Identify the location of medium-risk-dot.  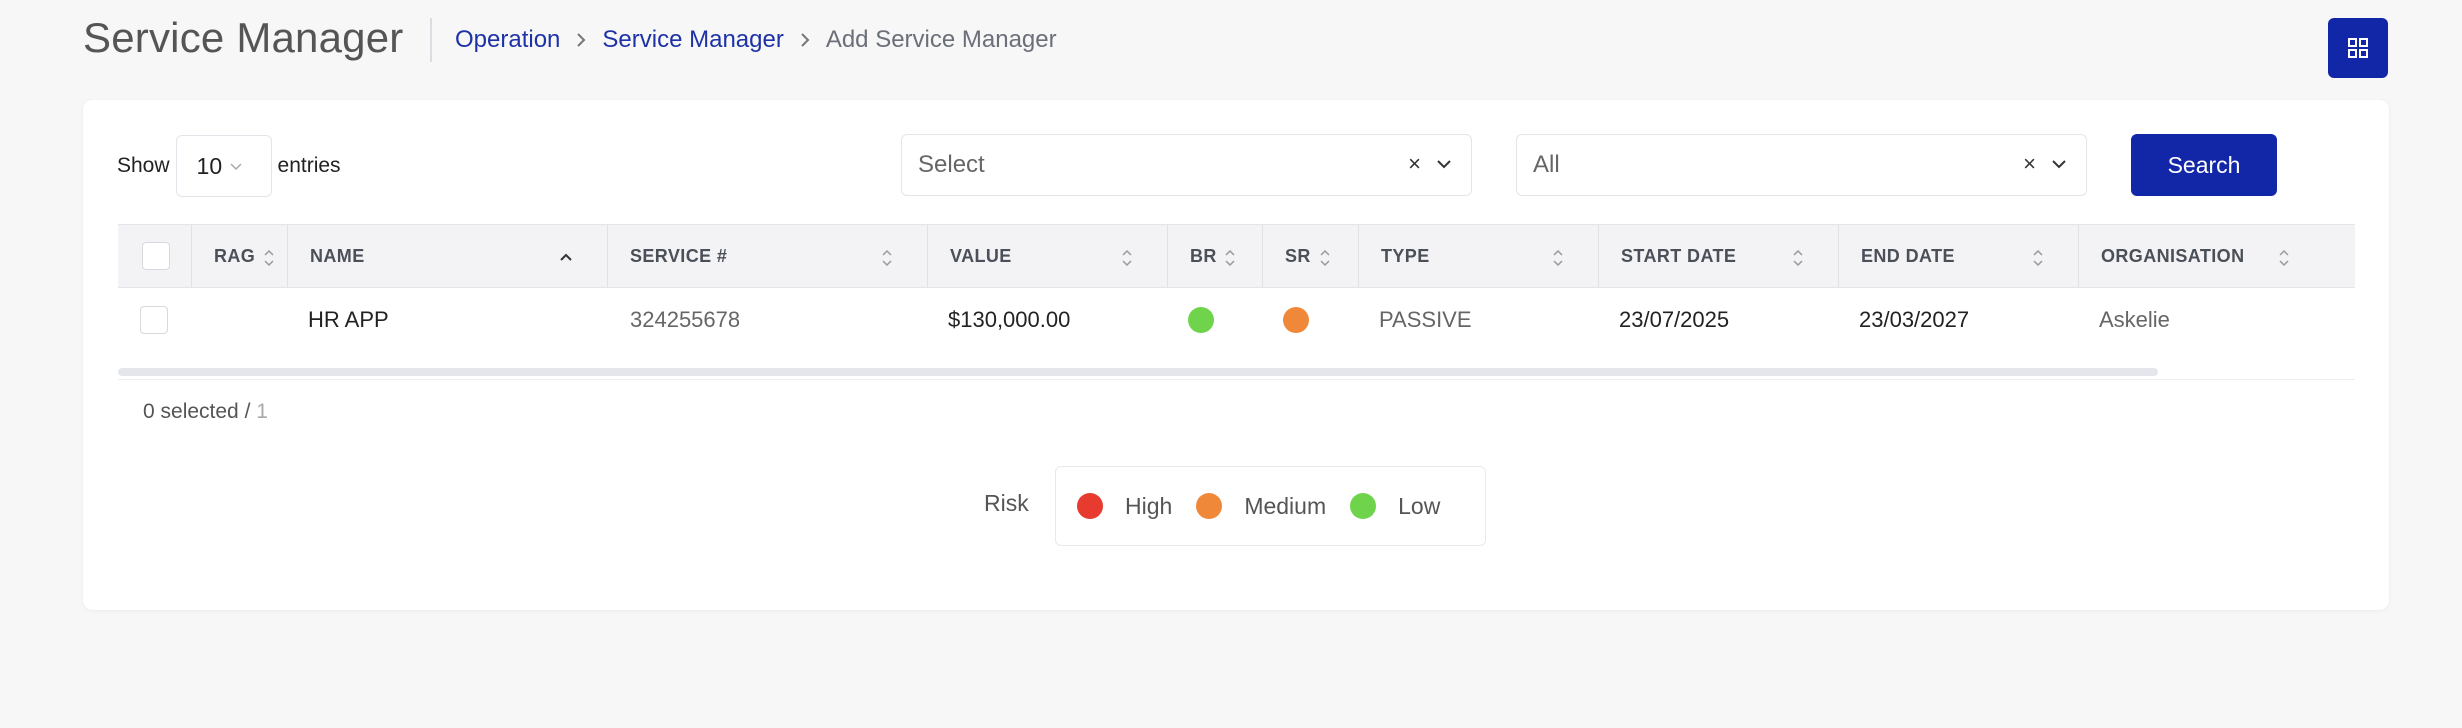
(1209, 506).